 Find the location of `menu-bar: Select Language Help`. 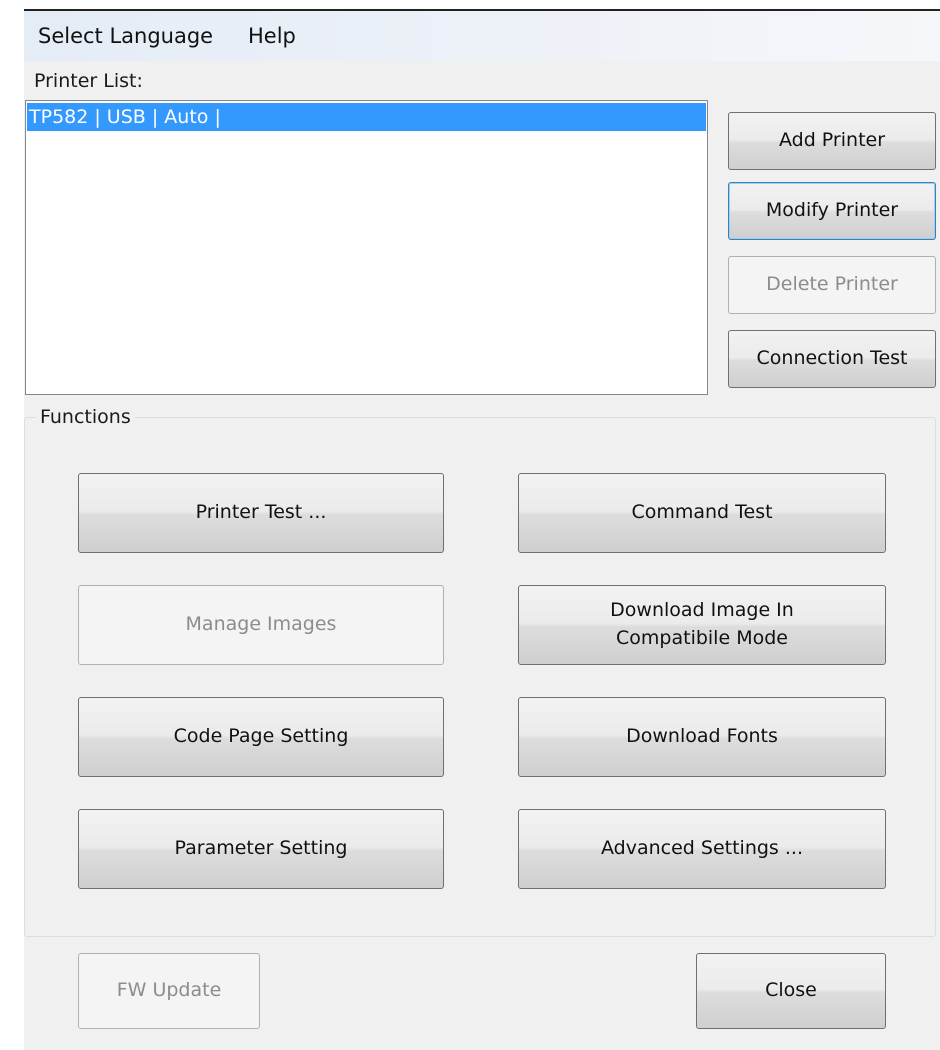

menu-bar: Select Language Help is located at coordinates (482, 36).